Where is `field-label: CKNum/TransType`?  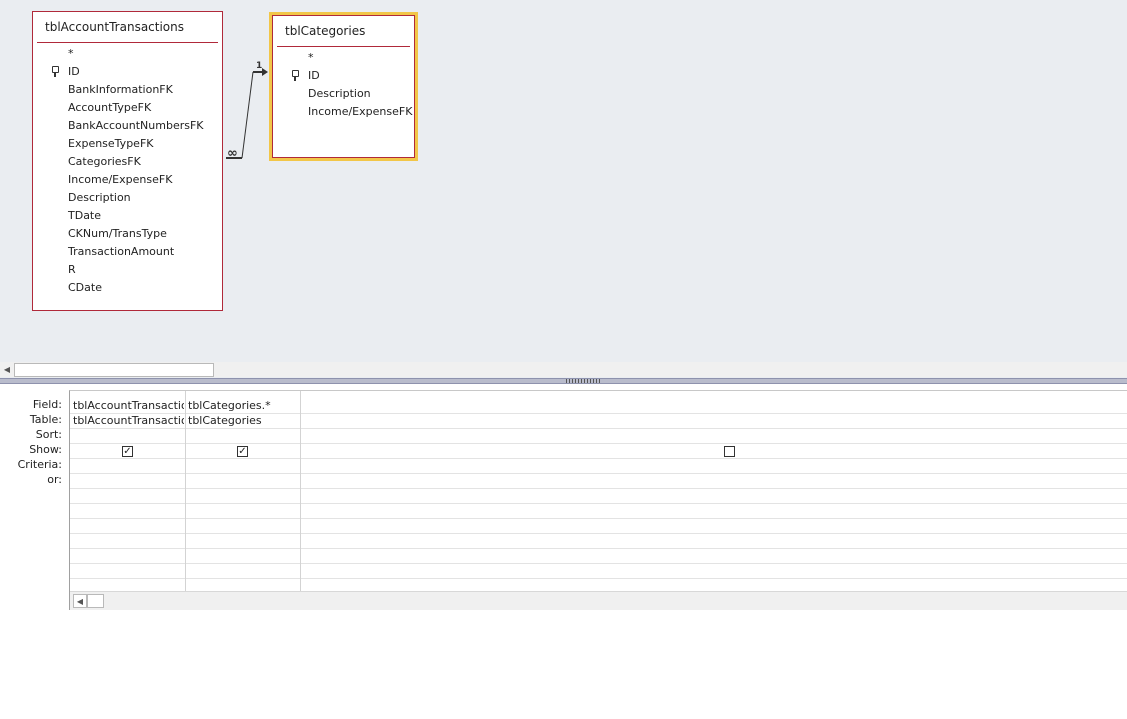 field-label: CKNum/TransType is located at coordinates (117, 233).